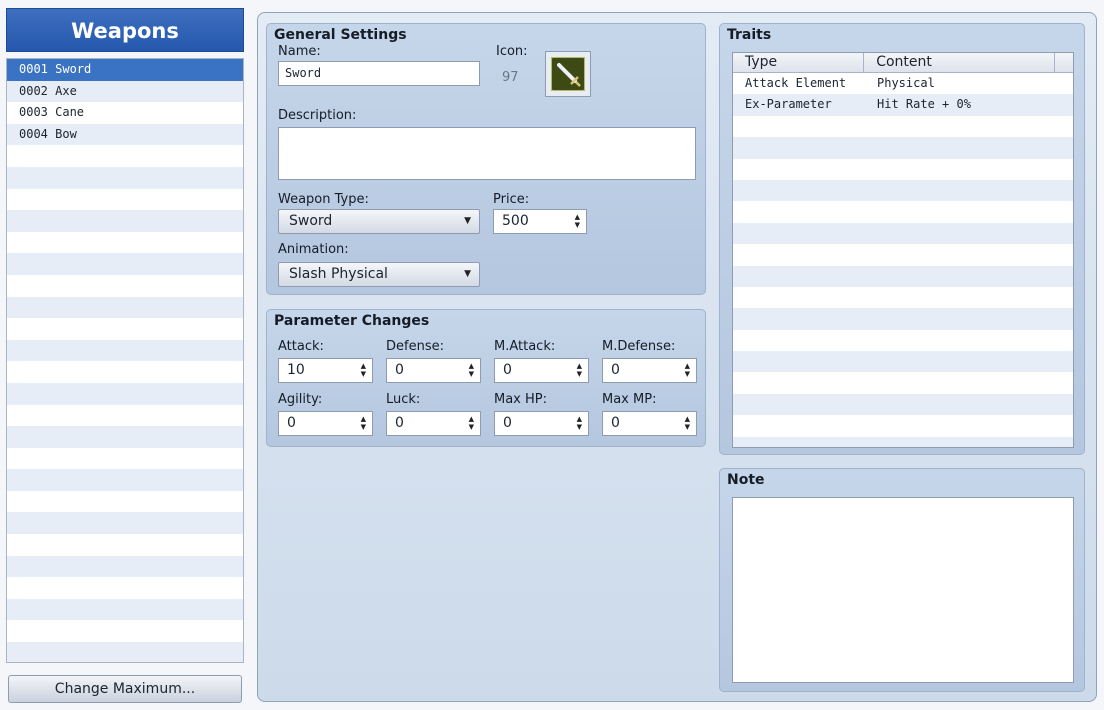  I want to click on animation-select: Slash Physical ▼, so click(379, 274).